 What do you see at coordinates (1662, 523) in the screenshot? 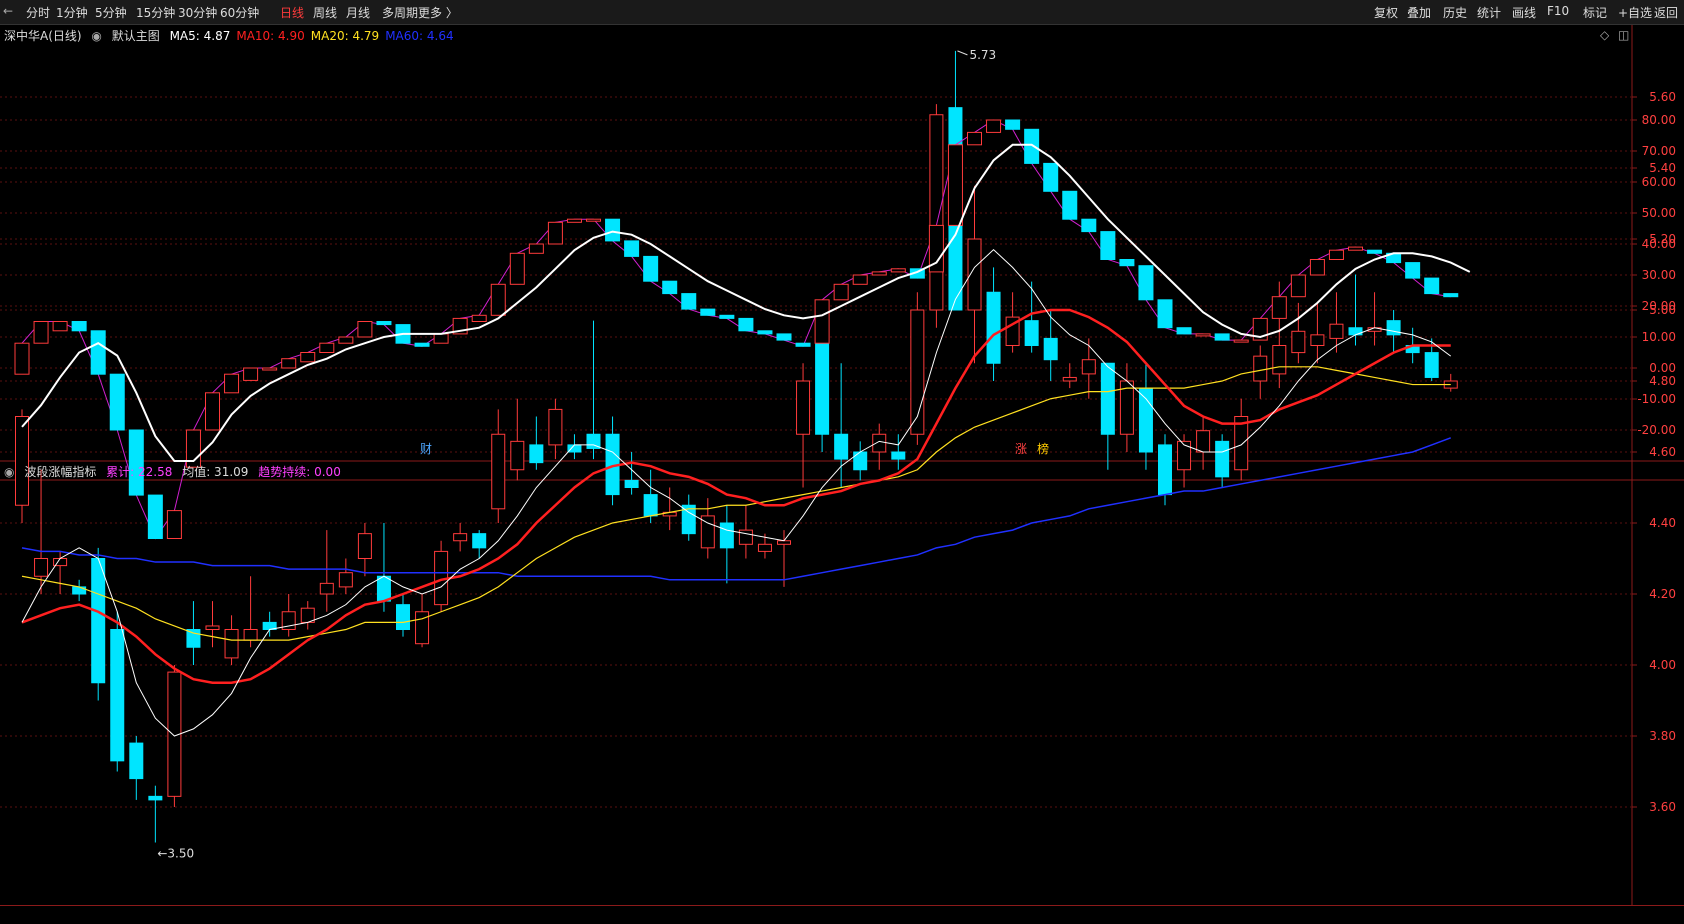
I see `price-tick-label: 4.40` at bounding box center [1662, 523].